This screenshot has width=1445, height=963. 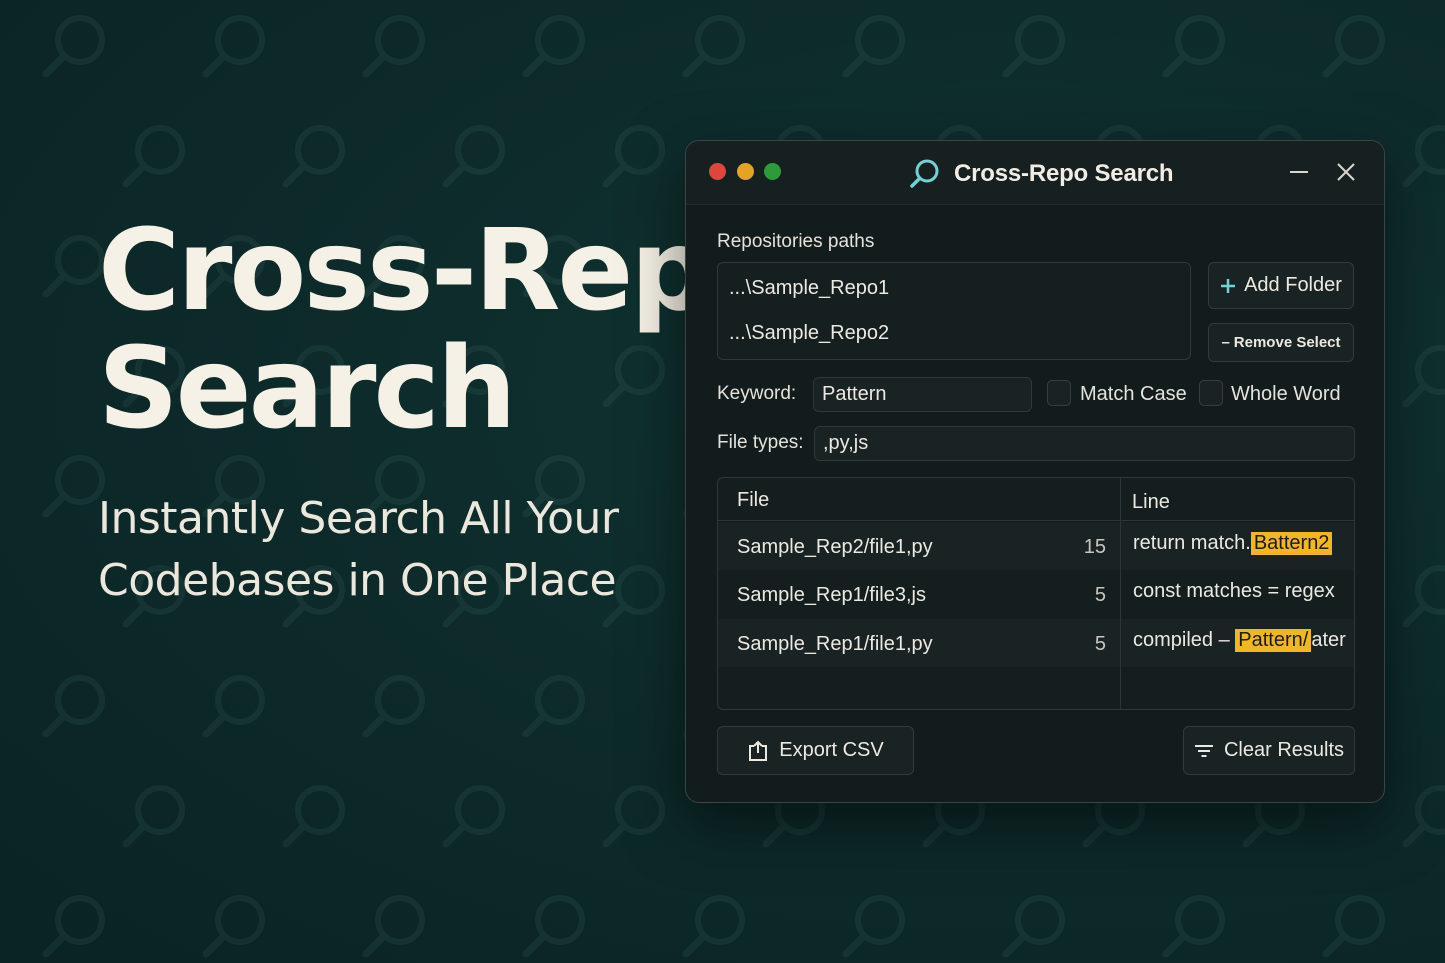 What do you see at coordinates (1225, 342) in the screenshot?
I see `minus-icon: –` at bounding box center [1225, 342].